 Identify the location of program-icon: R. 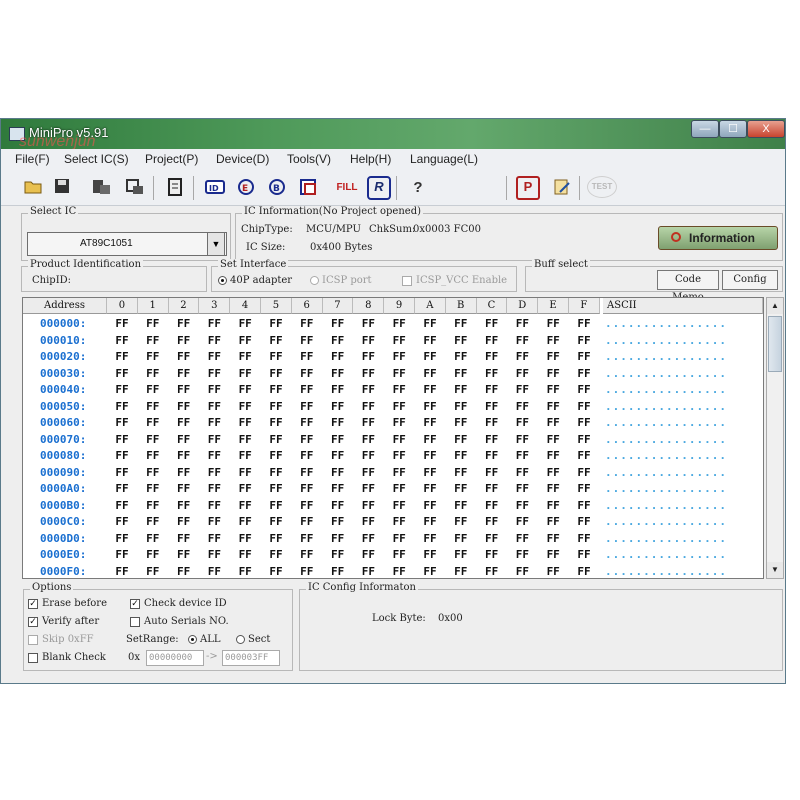
(379, 188).